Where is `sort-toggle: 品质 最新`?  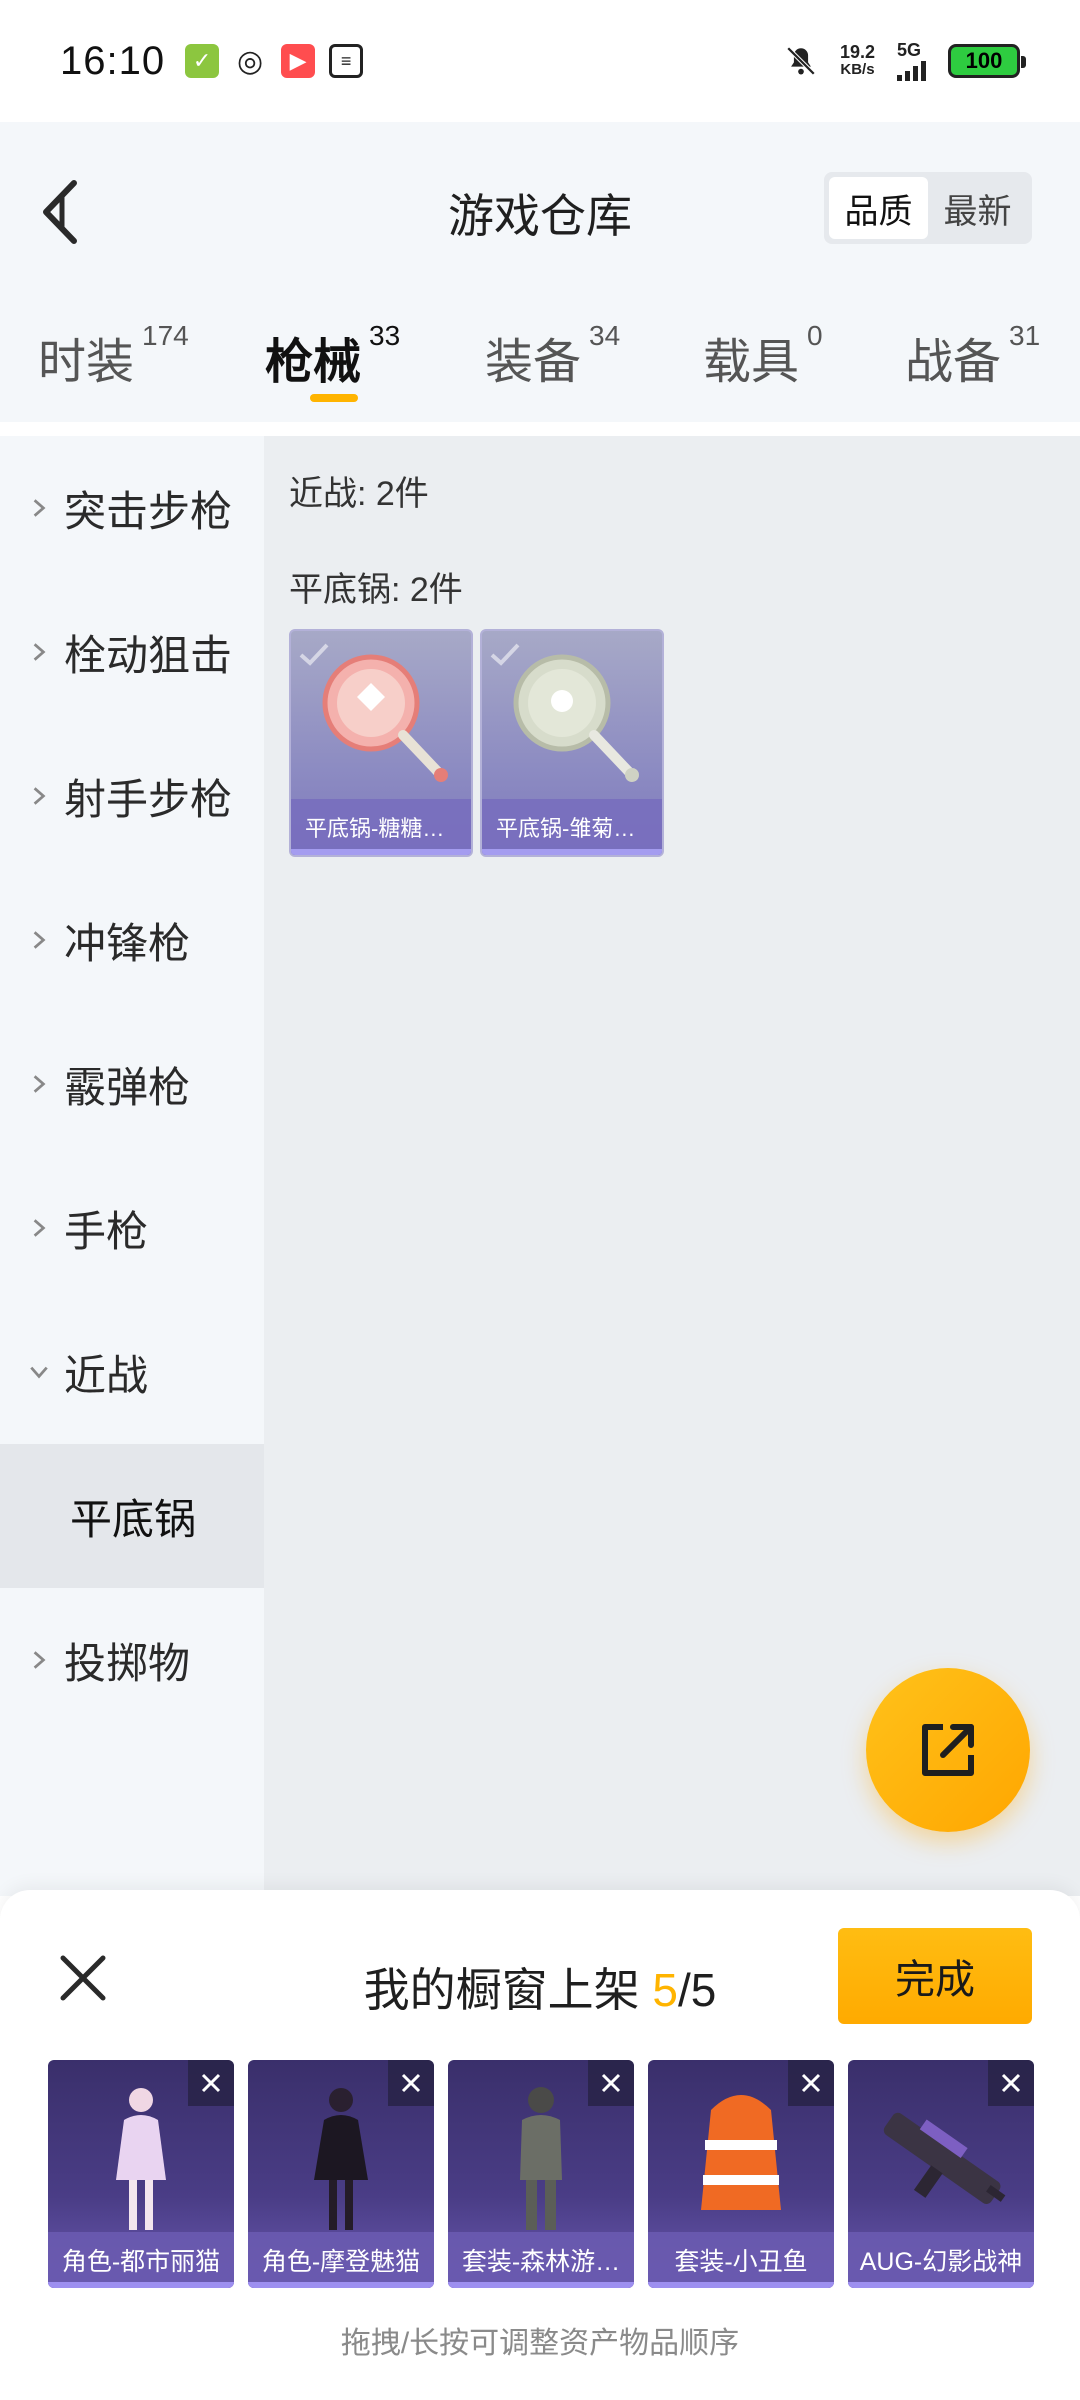
sort-toggle: 品质 最新 is located at coordinates (928, 208).